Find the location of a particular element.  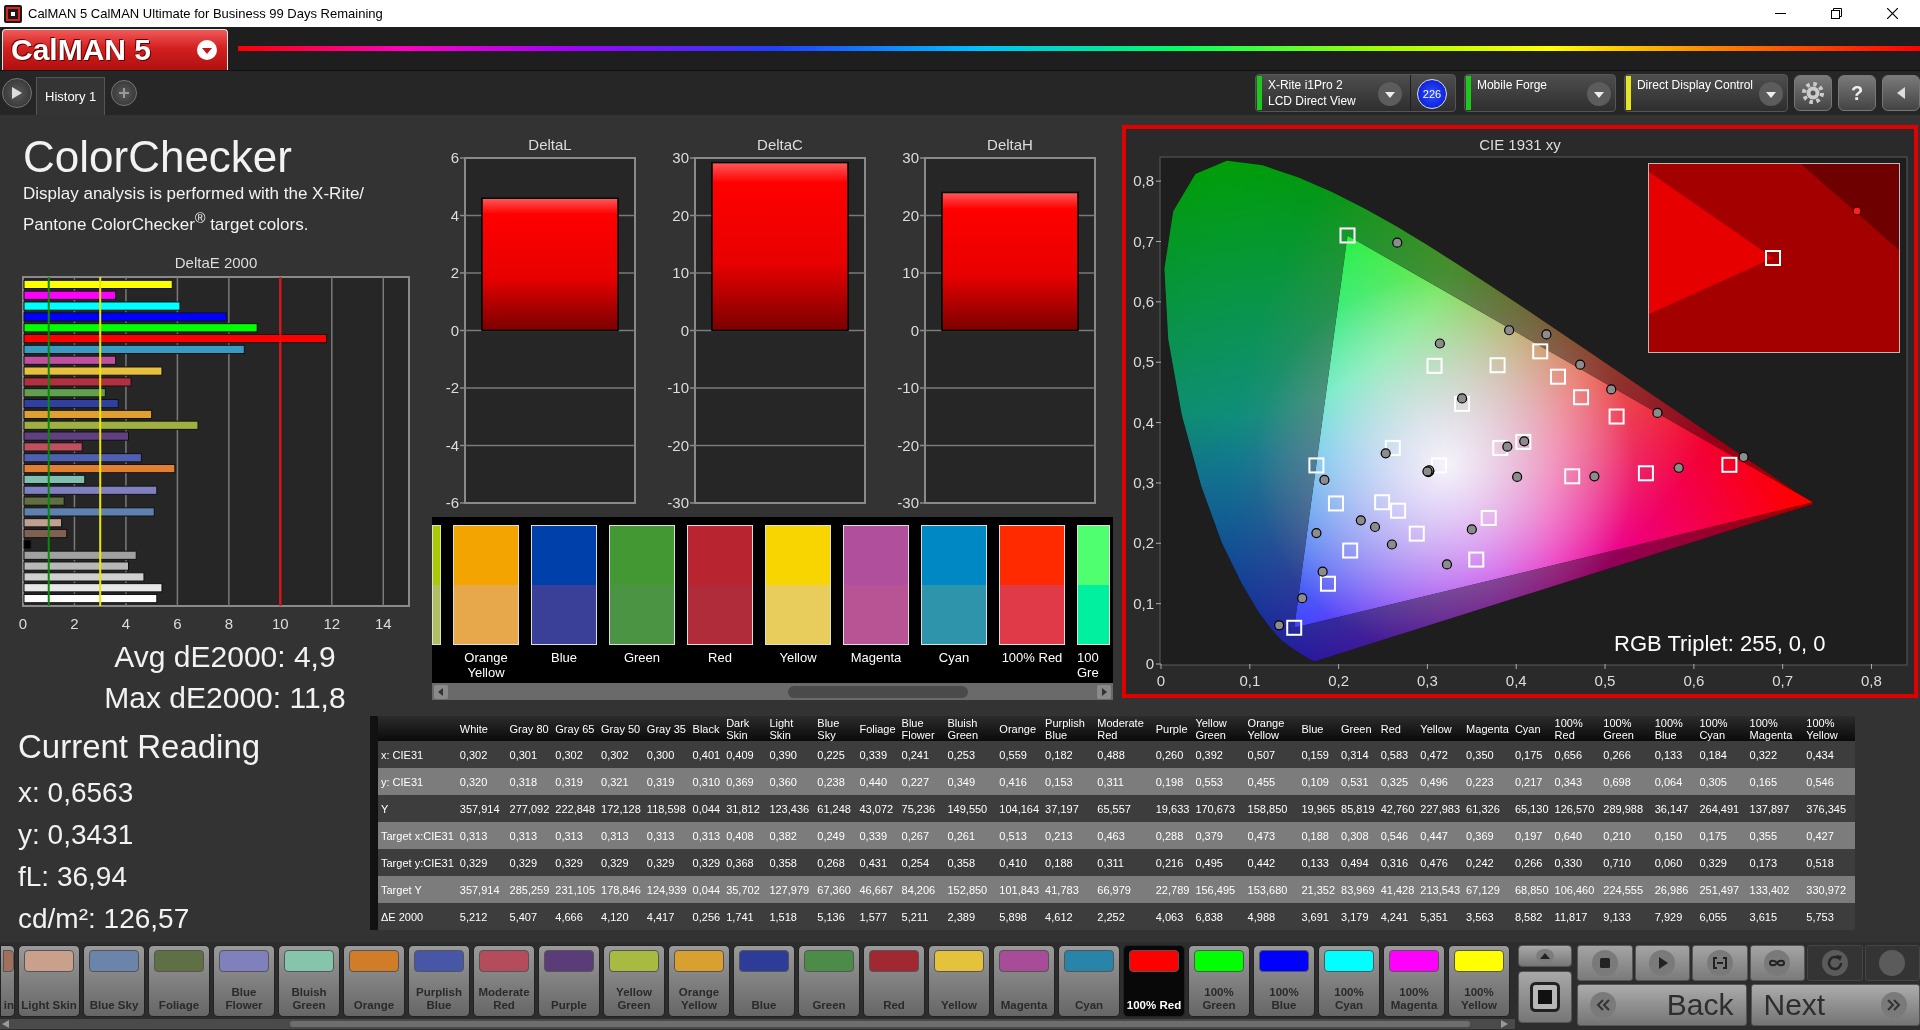

infinity-icon is located at coordinates (1777, 963).